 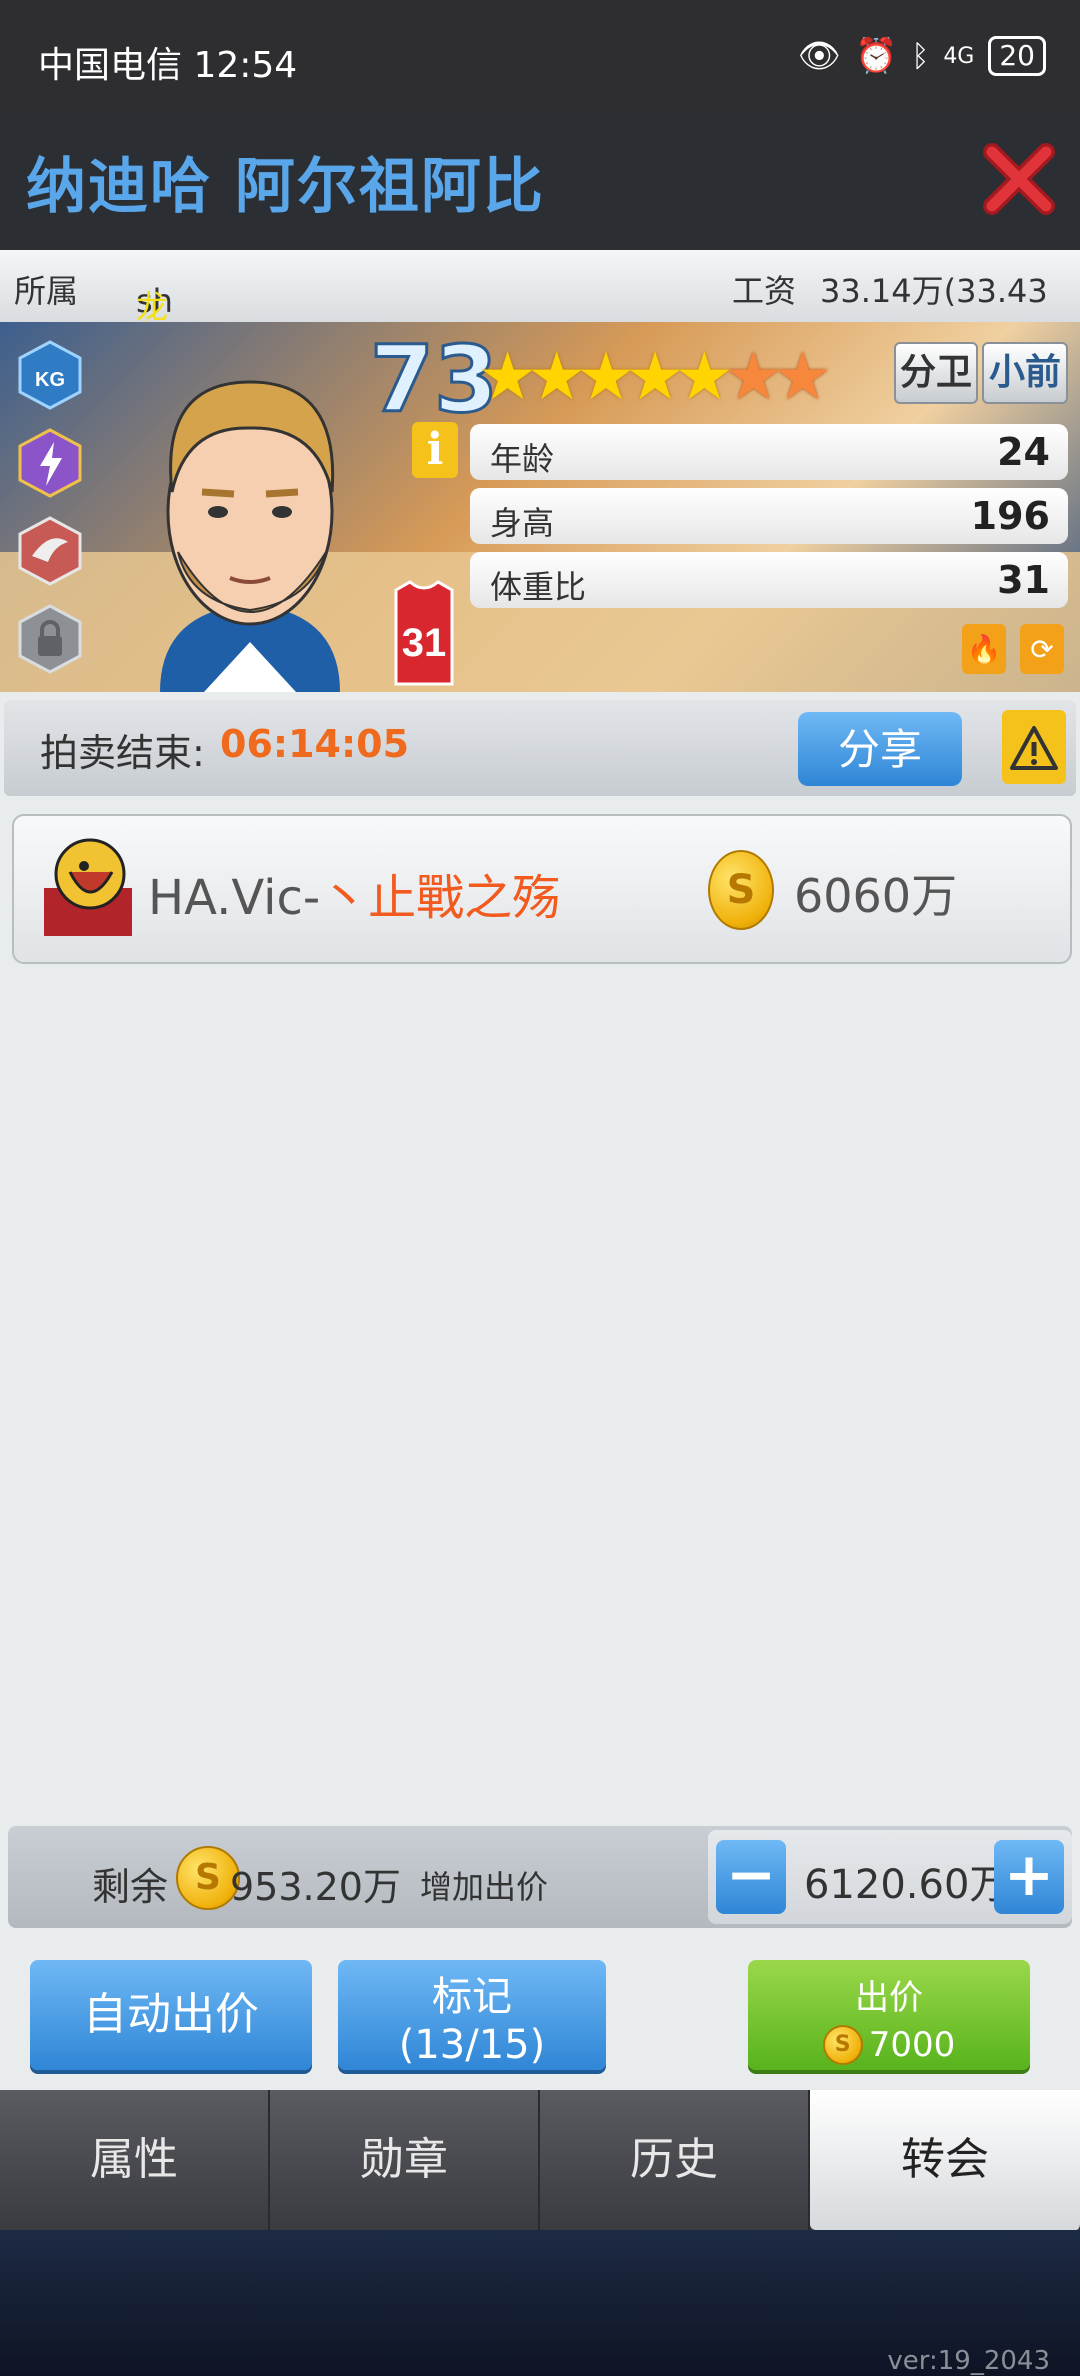 I want to click on auction-countdown: 06:14:05, so click(x=315, y=744).